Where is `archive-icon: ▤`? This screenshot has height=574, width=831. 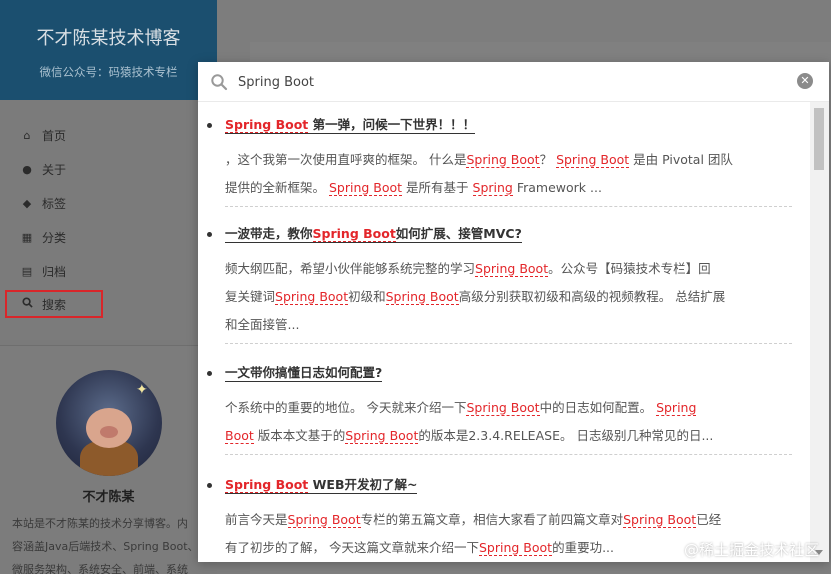 archive-icon: ▤ is located at coordinates (27, 271).